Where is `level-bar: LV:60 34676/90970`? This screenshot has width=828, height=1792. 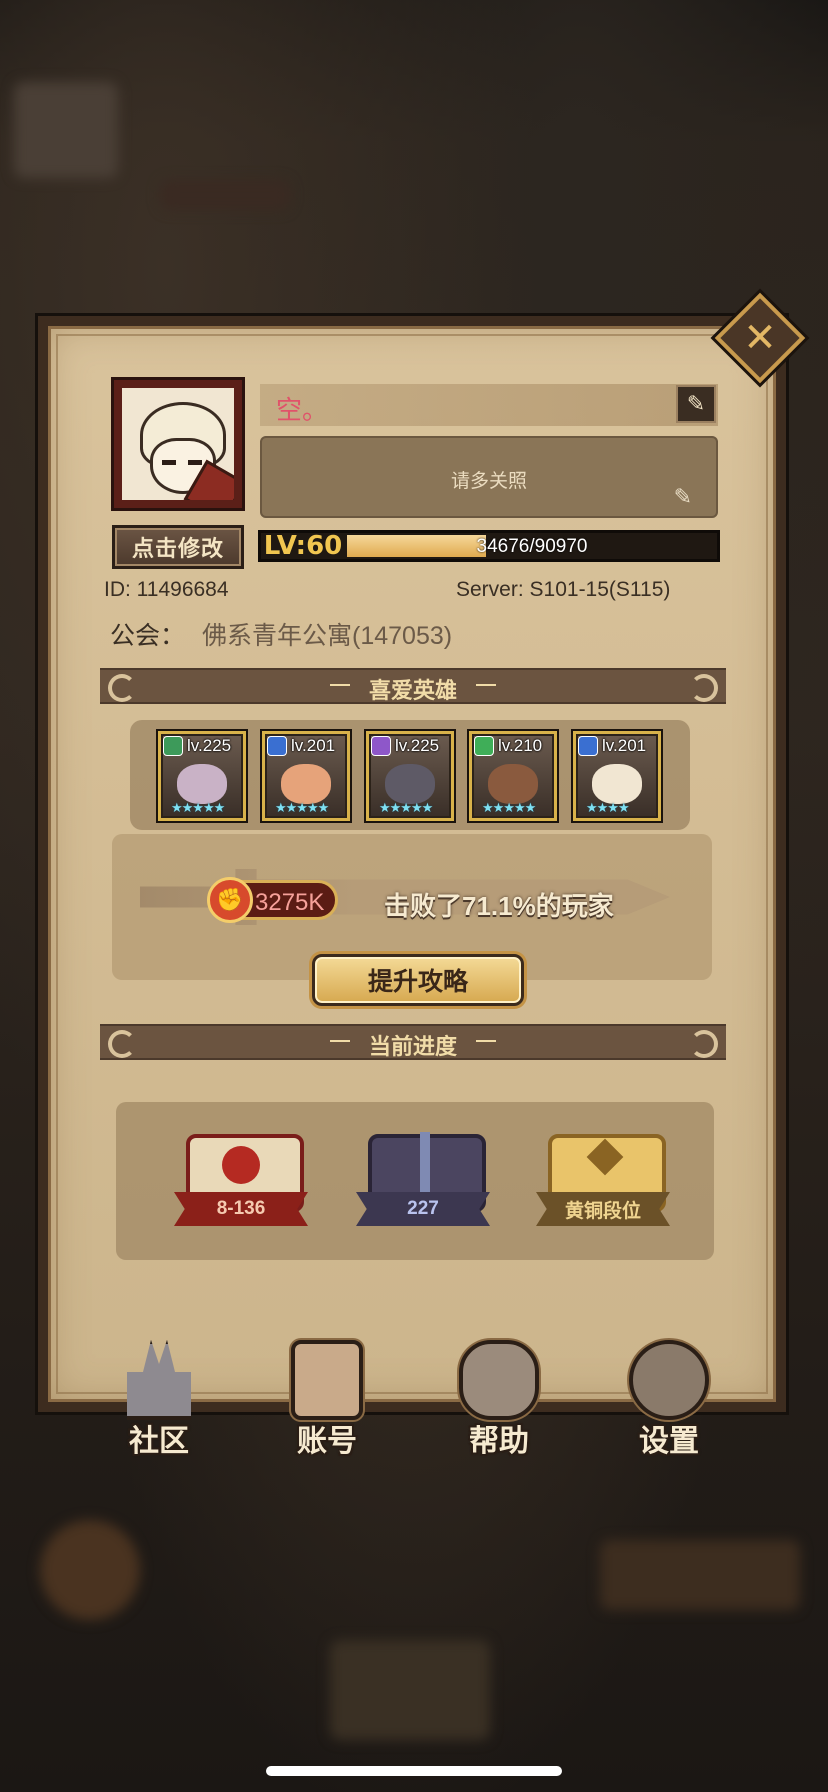 level-bar: LV:60 34676/90970 is located at coordinates (489, 546).